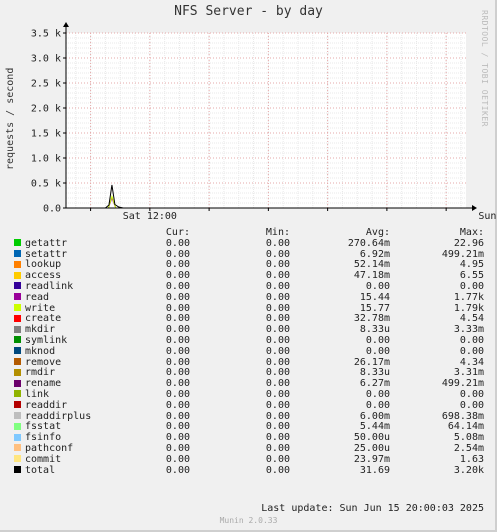  I want to click on legend-label: link, so click(37, 394).